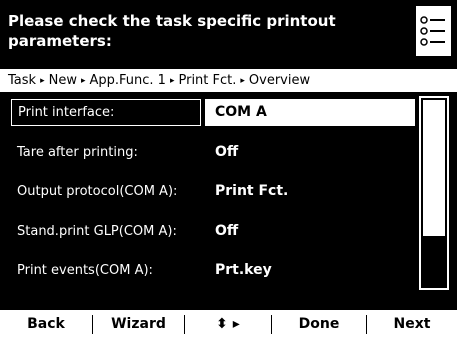 The width and height of the screenshot is (457, 338). I want to click on breadcrumb-item-new: New, so click(63, 80).